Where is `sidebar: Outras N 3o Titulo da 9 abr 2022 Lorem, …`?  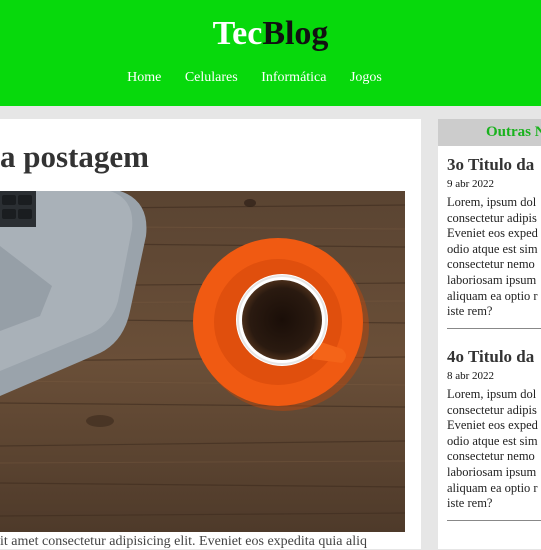
sidebar: Outras N 3o Titulo da 9 abr 2022 Lorem, … is located at coordinates (489, 334).